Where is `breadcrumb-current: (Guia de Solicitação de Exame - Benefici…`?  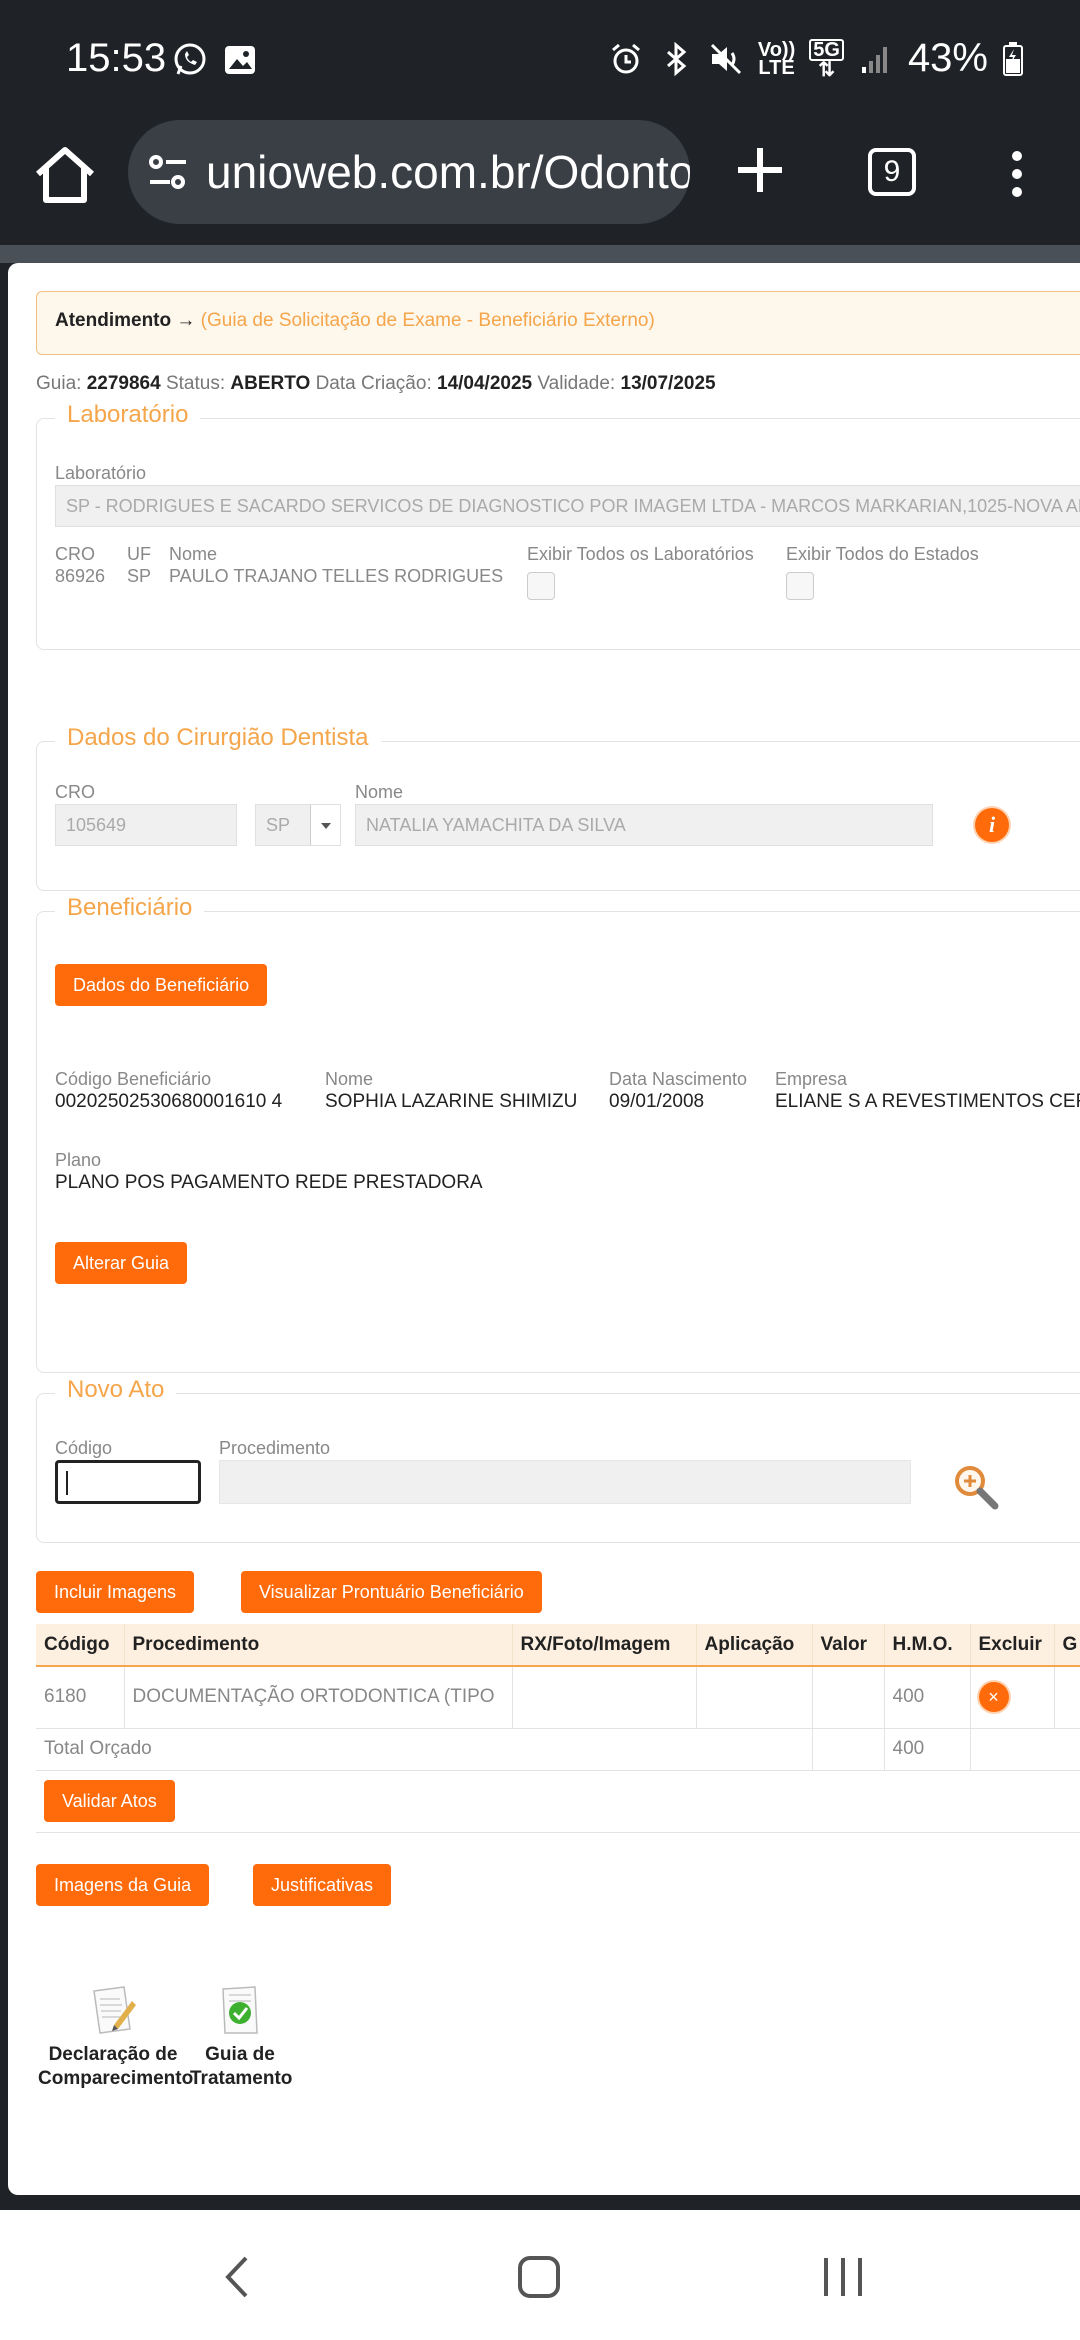 breadcrumb-current: (Guia de Solicitação de Exame - Benefici… is located at coordinates (427, 320).